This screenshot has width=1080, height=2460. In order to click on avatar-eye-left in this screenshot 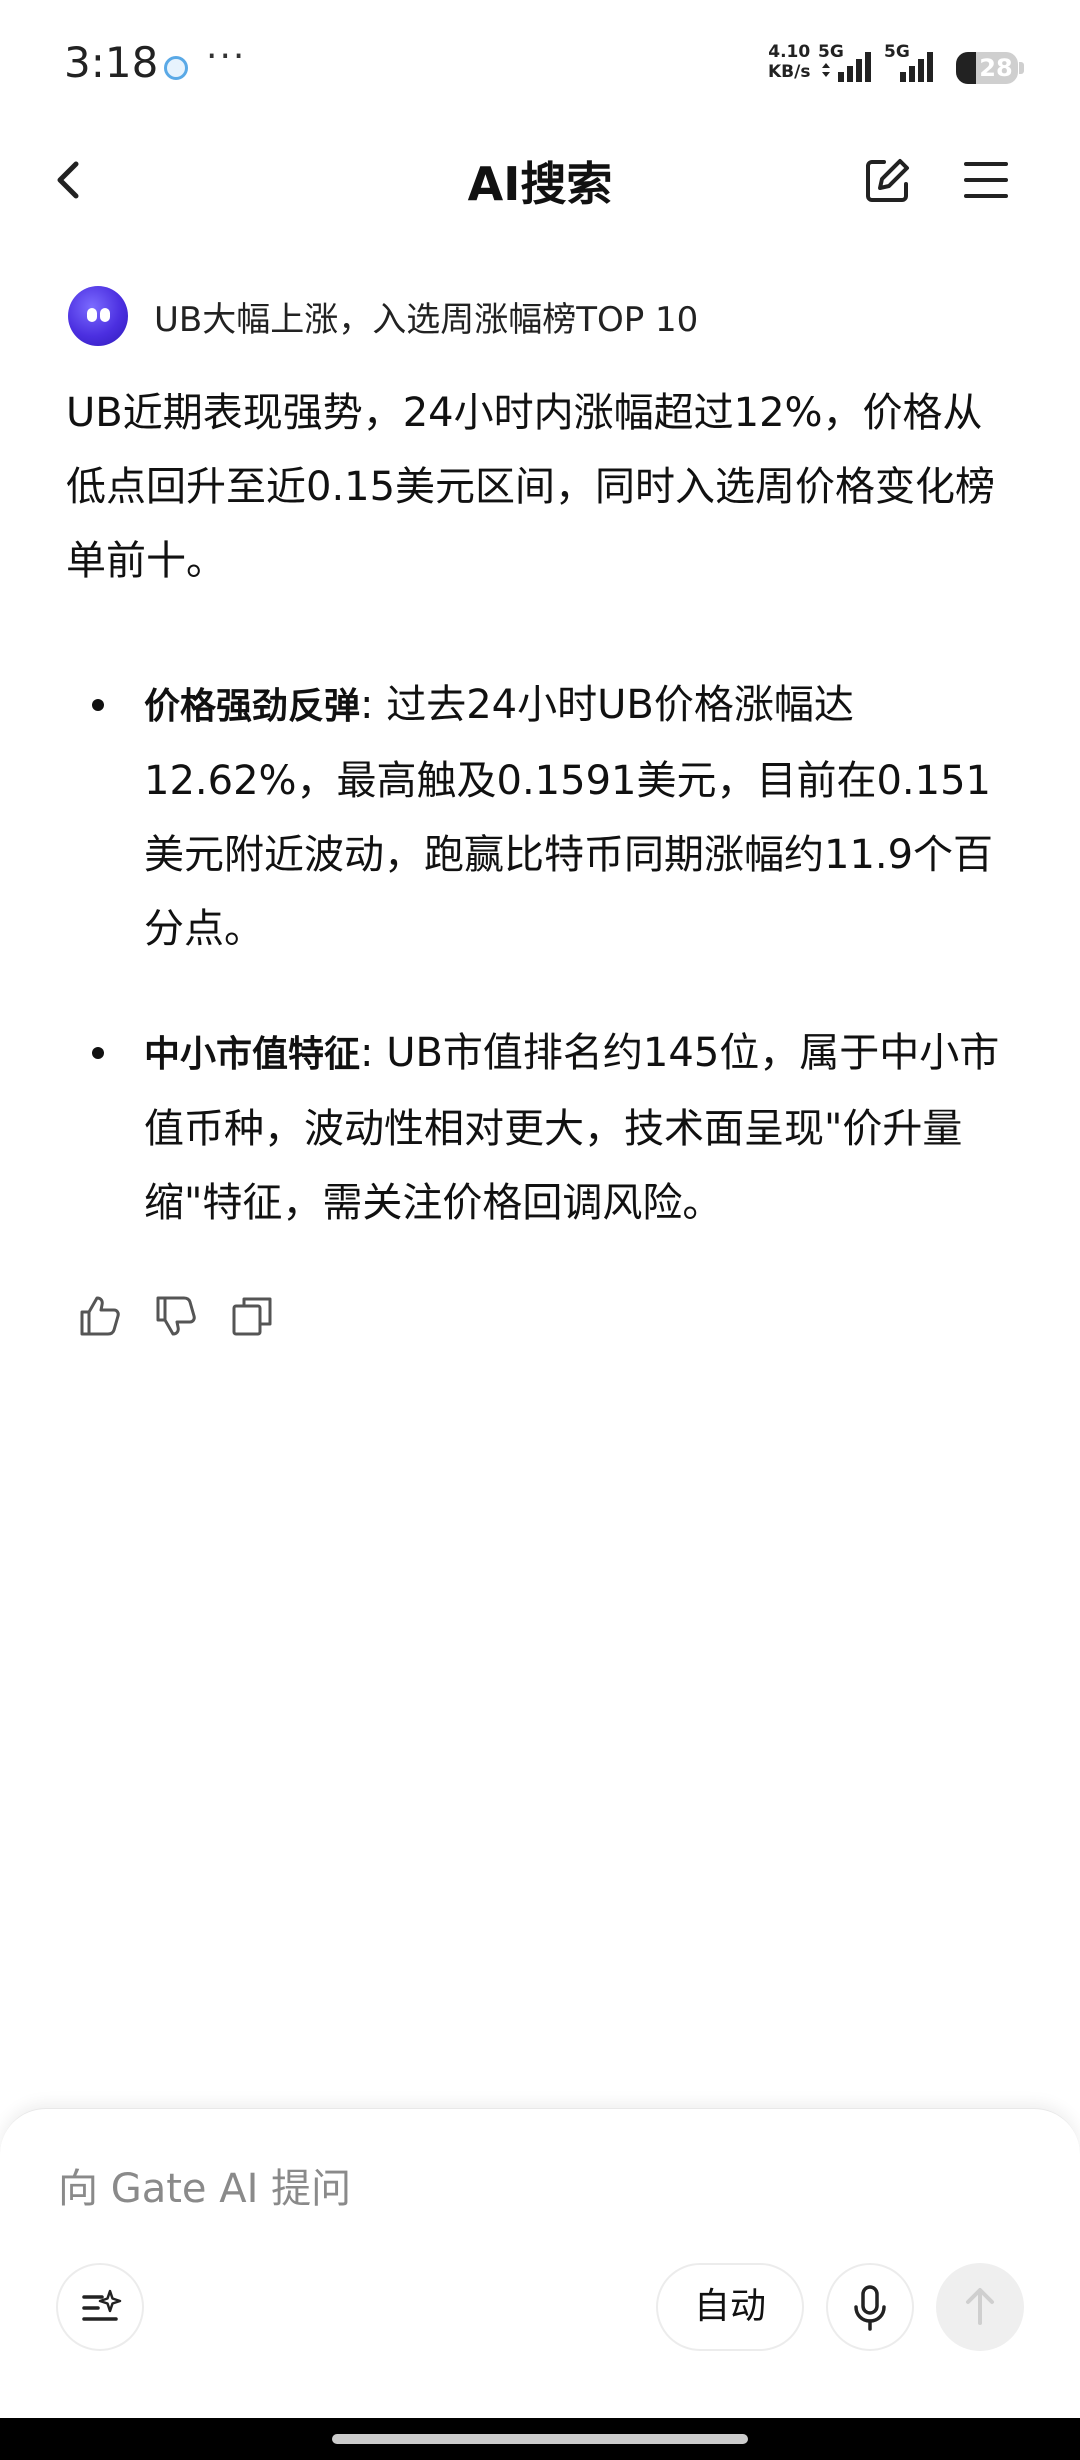, I will do `click(92, 315)`.